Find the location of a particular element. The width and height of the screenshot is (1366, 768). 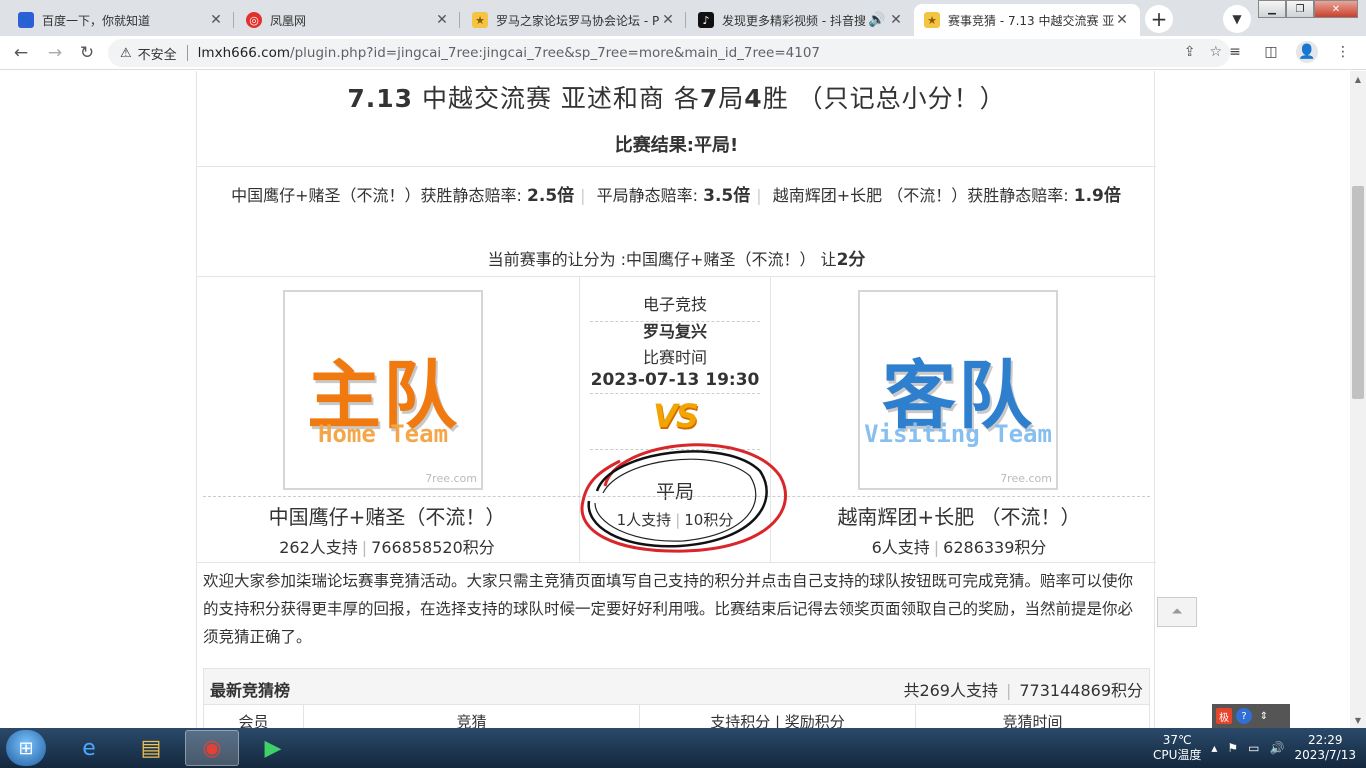

col-points: 支持积分 | 奖励积分 is located at coordinates (778, 716).